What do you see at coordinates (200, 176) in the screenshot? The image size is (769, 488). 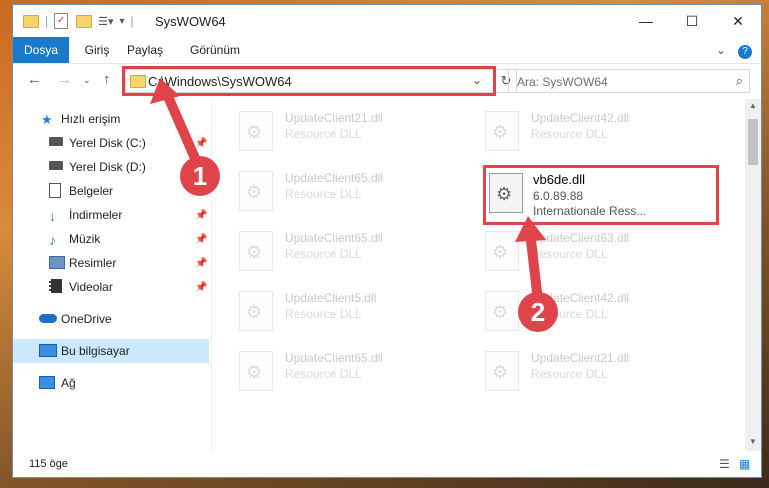 I see `step-marker-1: 1` at bounding box center [200, 176].